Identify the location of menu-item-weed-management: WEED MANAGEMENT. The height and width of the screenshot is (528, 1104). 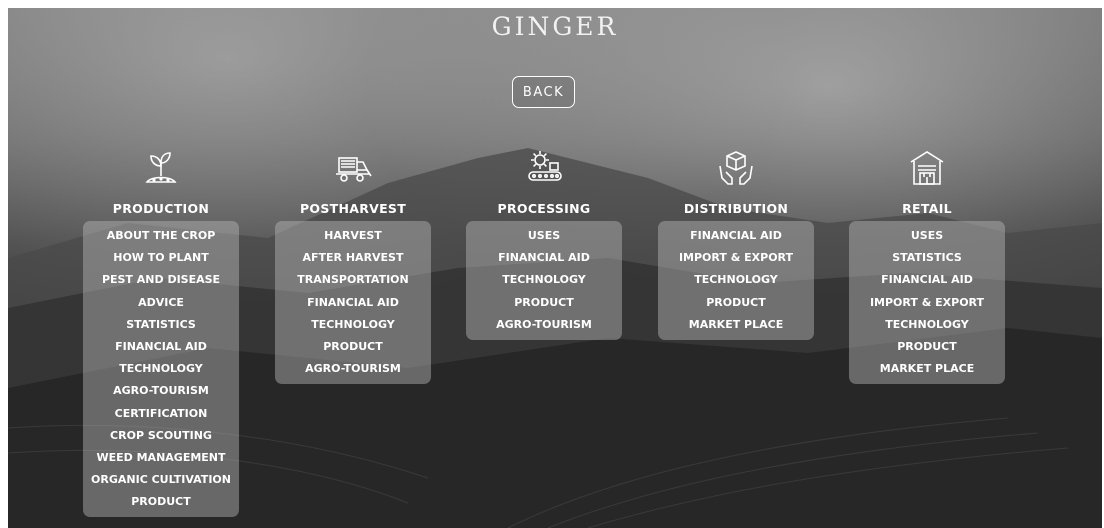
(161, 458).